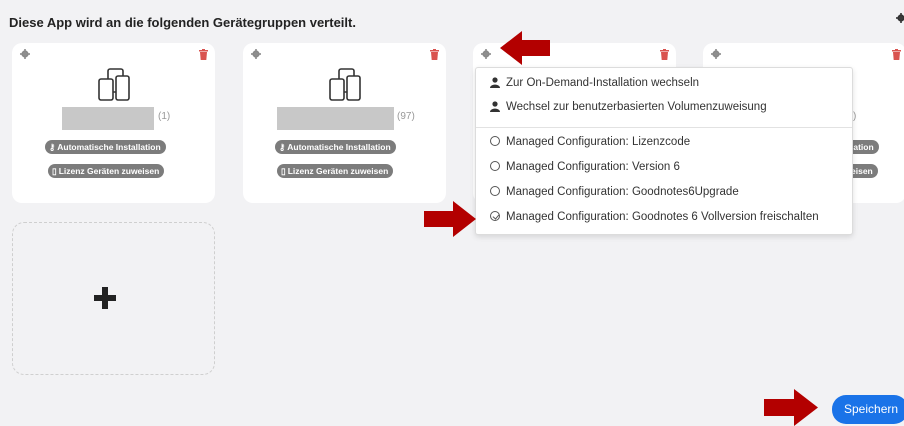  What do you see at coordinates (598, 142) in the screenshot?
I see `menu-item-label: Managed Configuration: Lizenzcode` at bounding box center [598, 142].